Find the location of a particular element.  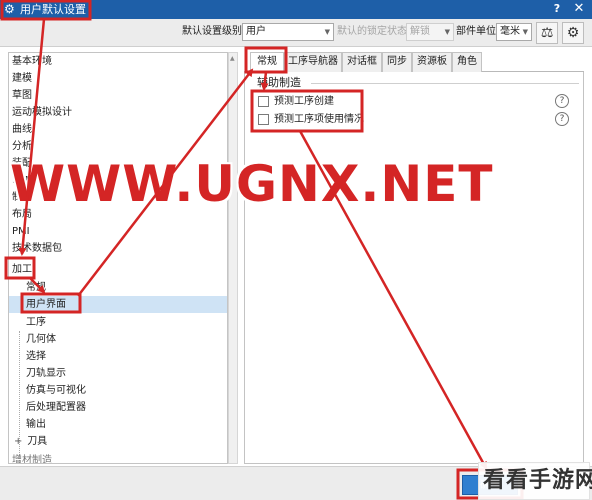

site-stamp: 看看手游网 is located at coordinates (535, 481).